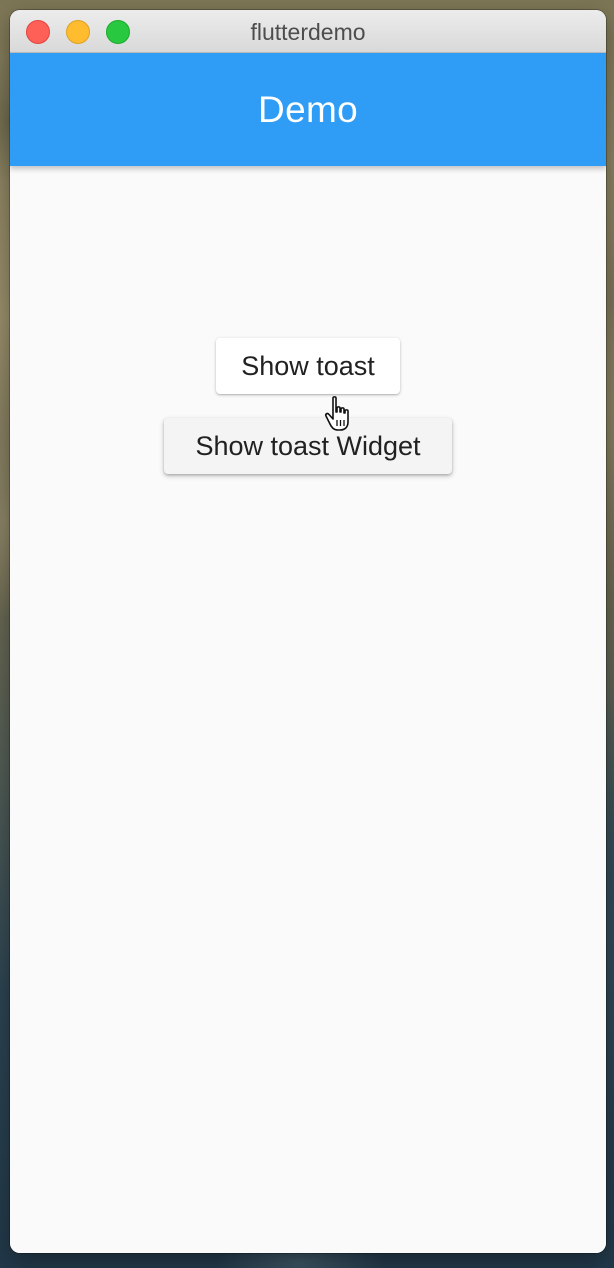 Image resolution: width=614 pixels, height=1268 pixels. I want to click on pointer-hand-icon, so click(336, 413).